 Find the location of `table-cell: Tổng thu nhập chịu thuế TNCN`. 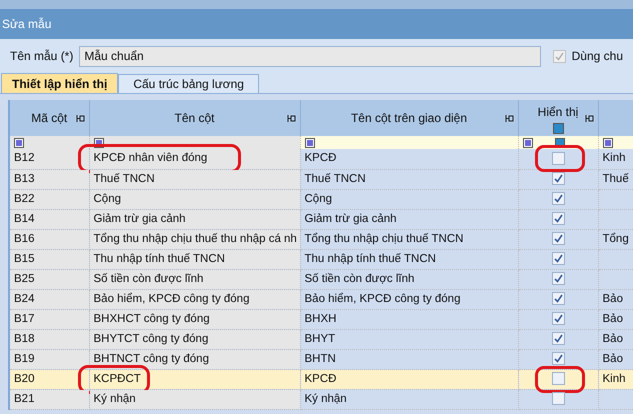

table-cell: Tổng thu nhập chịu thuế TNCN is located at coordinates (384, 238).